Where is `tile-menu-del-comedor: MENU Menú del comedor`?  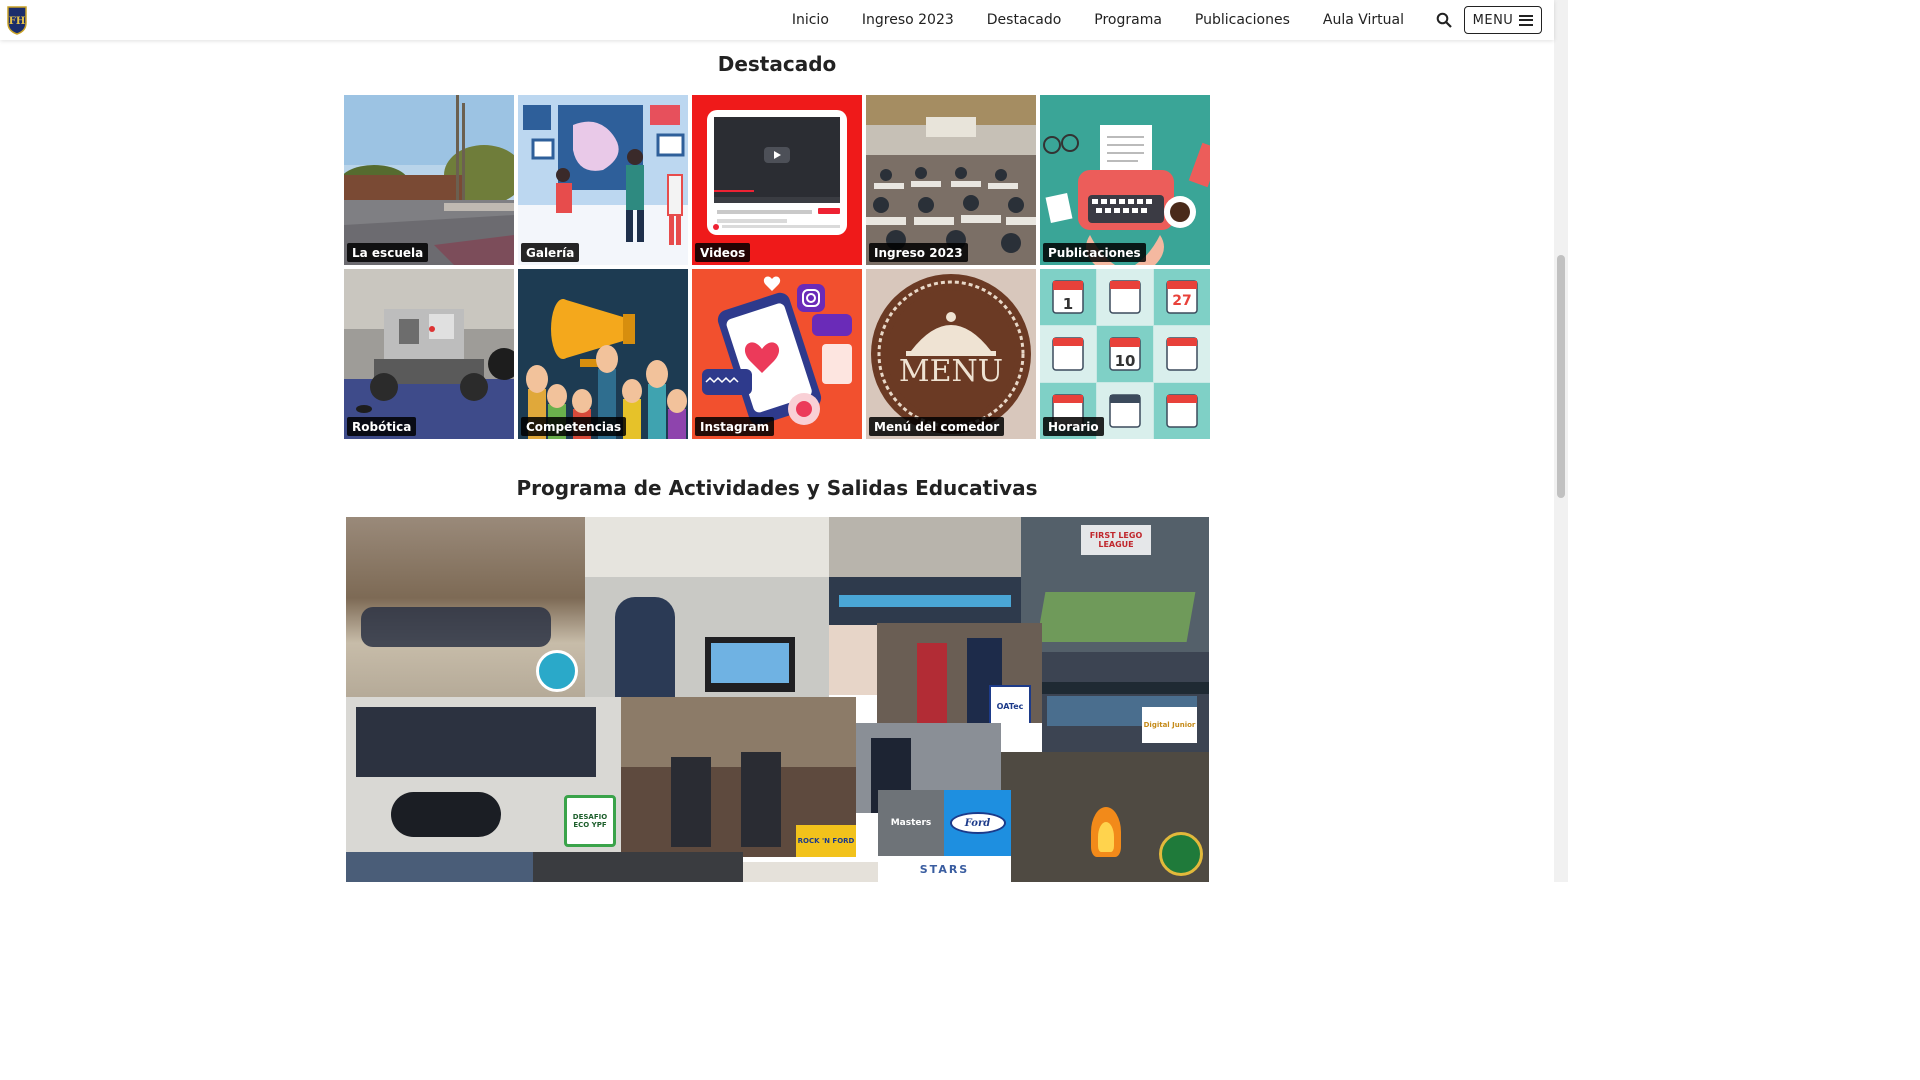 tile-menu-del-comedor: MENU Menú del comedor is located at coordinates (951, 354).